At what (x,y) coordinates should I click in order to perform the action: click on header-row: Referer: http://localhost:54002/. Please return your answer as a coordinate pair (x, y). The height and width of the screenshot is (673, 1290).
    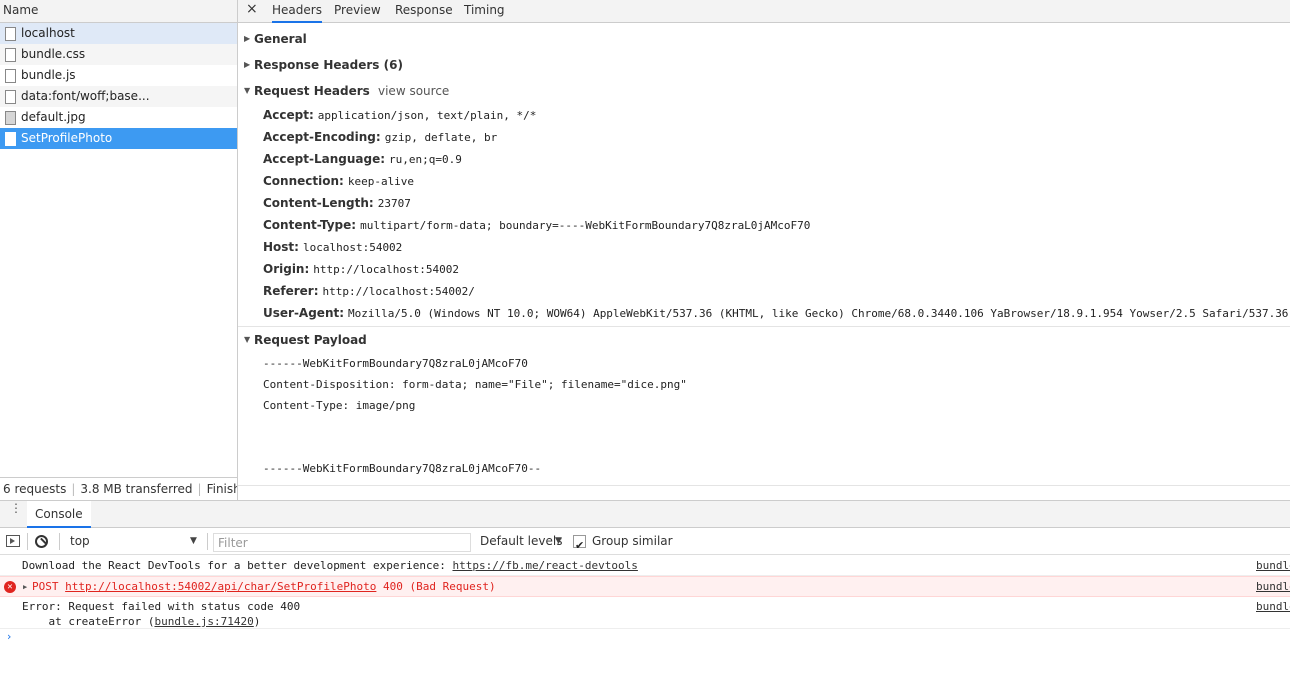
    Looking at the image, I should click on (764, 291).